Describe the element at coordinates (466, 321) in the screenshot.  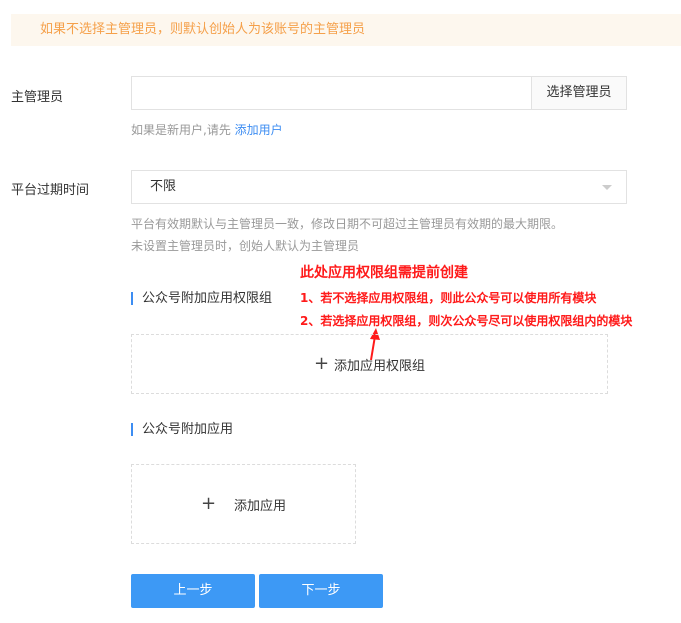
I see `annotation-line-2: 2、若选择应用权限组，则次公众号尽可以使用权限组内的模块` at that location.